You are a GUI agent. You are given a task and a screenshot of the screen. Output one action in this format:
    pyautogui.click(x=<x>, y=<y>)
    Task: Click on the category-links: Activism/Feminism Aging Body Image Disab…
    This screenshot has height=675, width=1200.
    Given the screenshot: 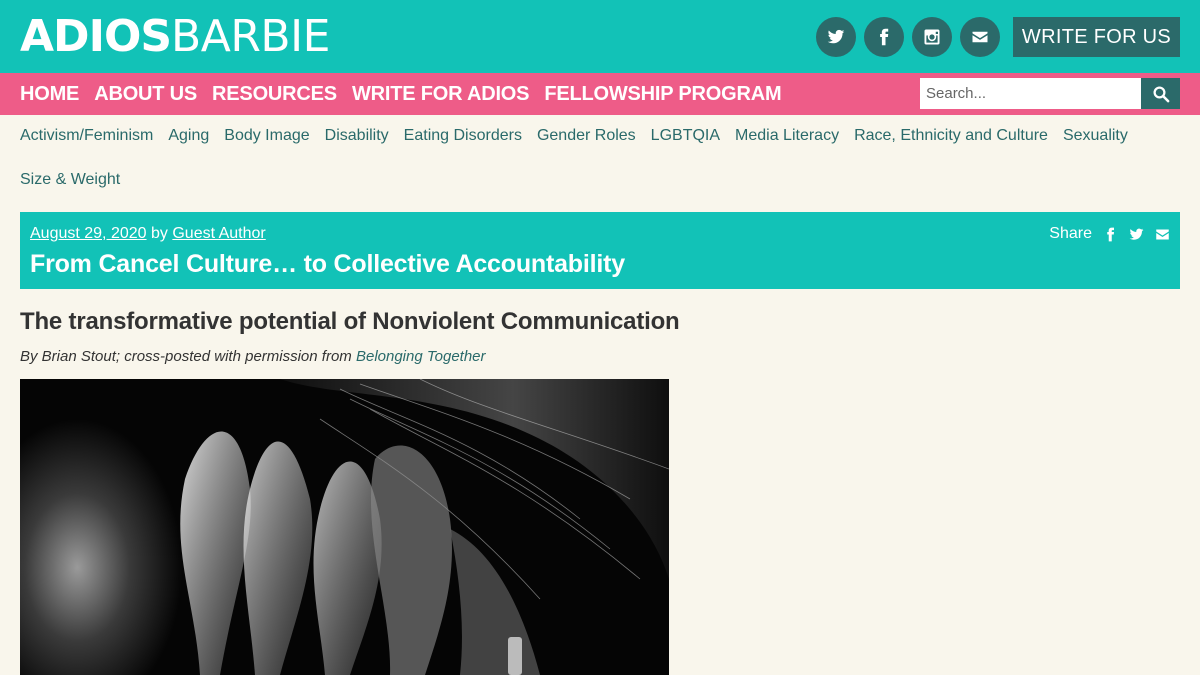 What is the action you would take?
    pyautogui.click(x=600, y=158)
    